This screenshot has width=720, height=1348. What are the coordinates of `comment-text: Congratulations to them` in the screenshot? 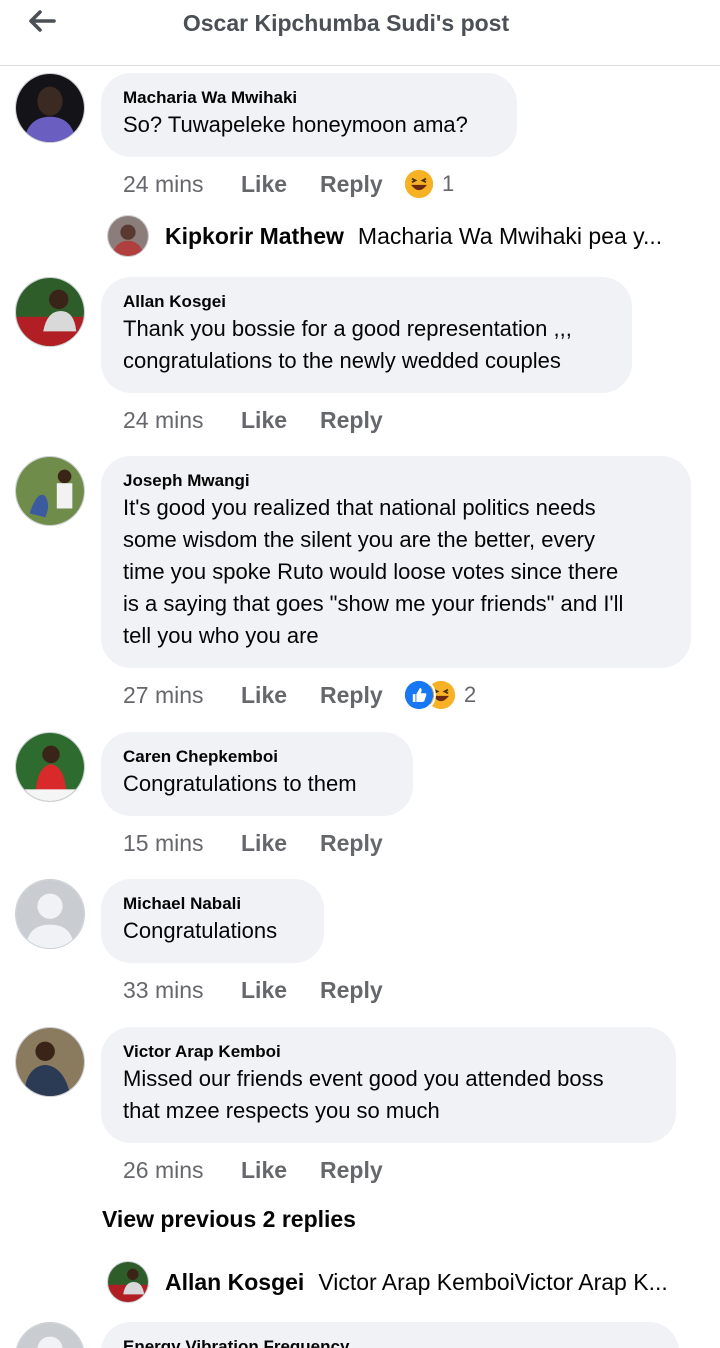 It's located at (240, 783).